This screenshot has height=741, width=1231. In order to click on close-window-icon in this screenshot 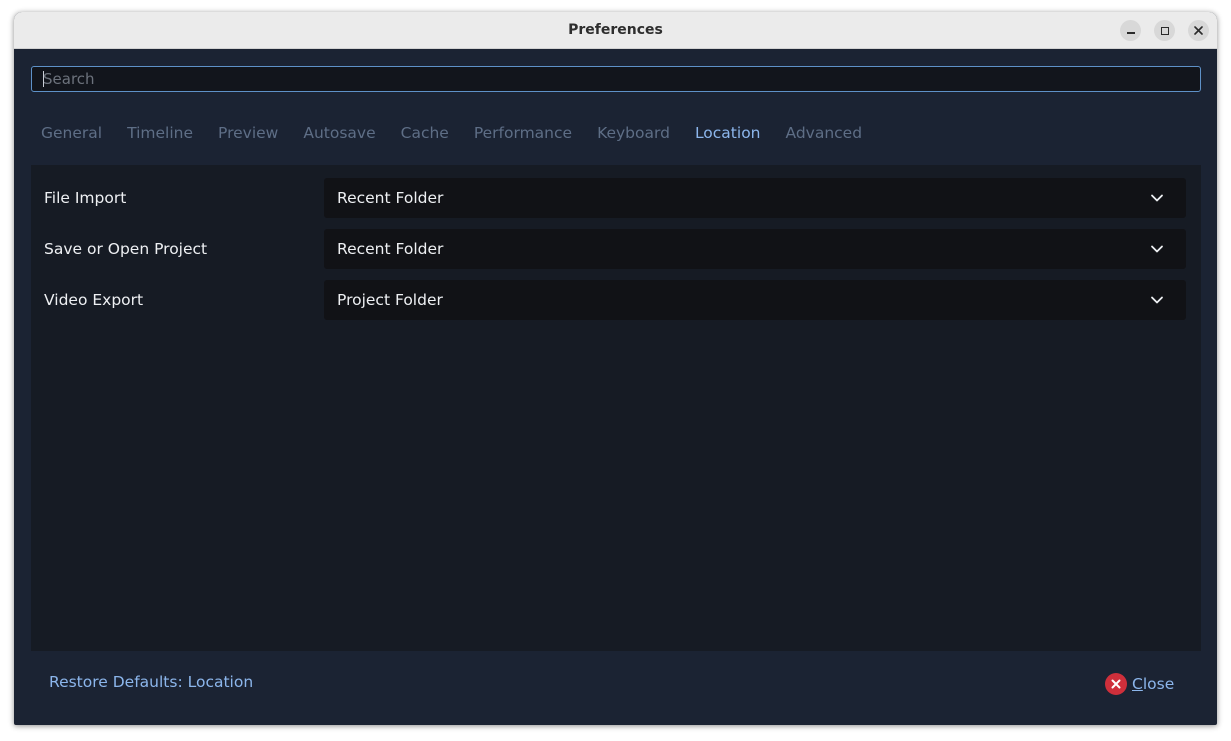, I will do `click(1198, 30)`.